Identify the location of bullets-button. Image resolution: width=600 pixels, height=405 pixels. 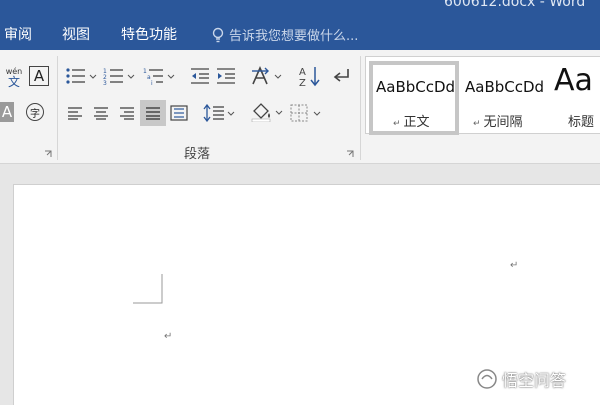
(82, 76).